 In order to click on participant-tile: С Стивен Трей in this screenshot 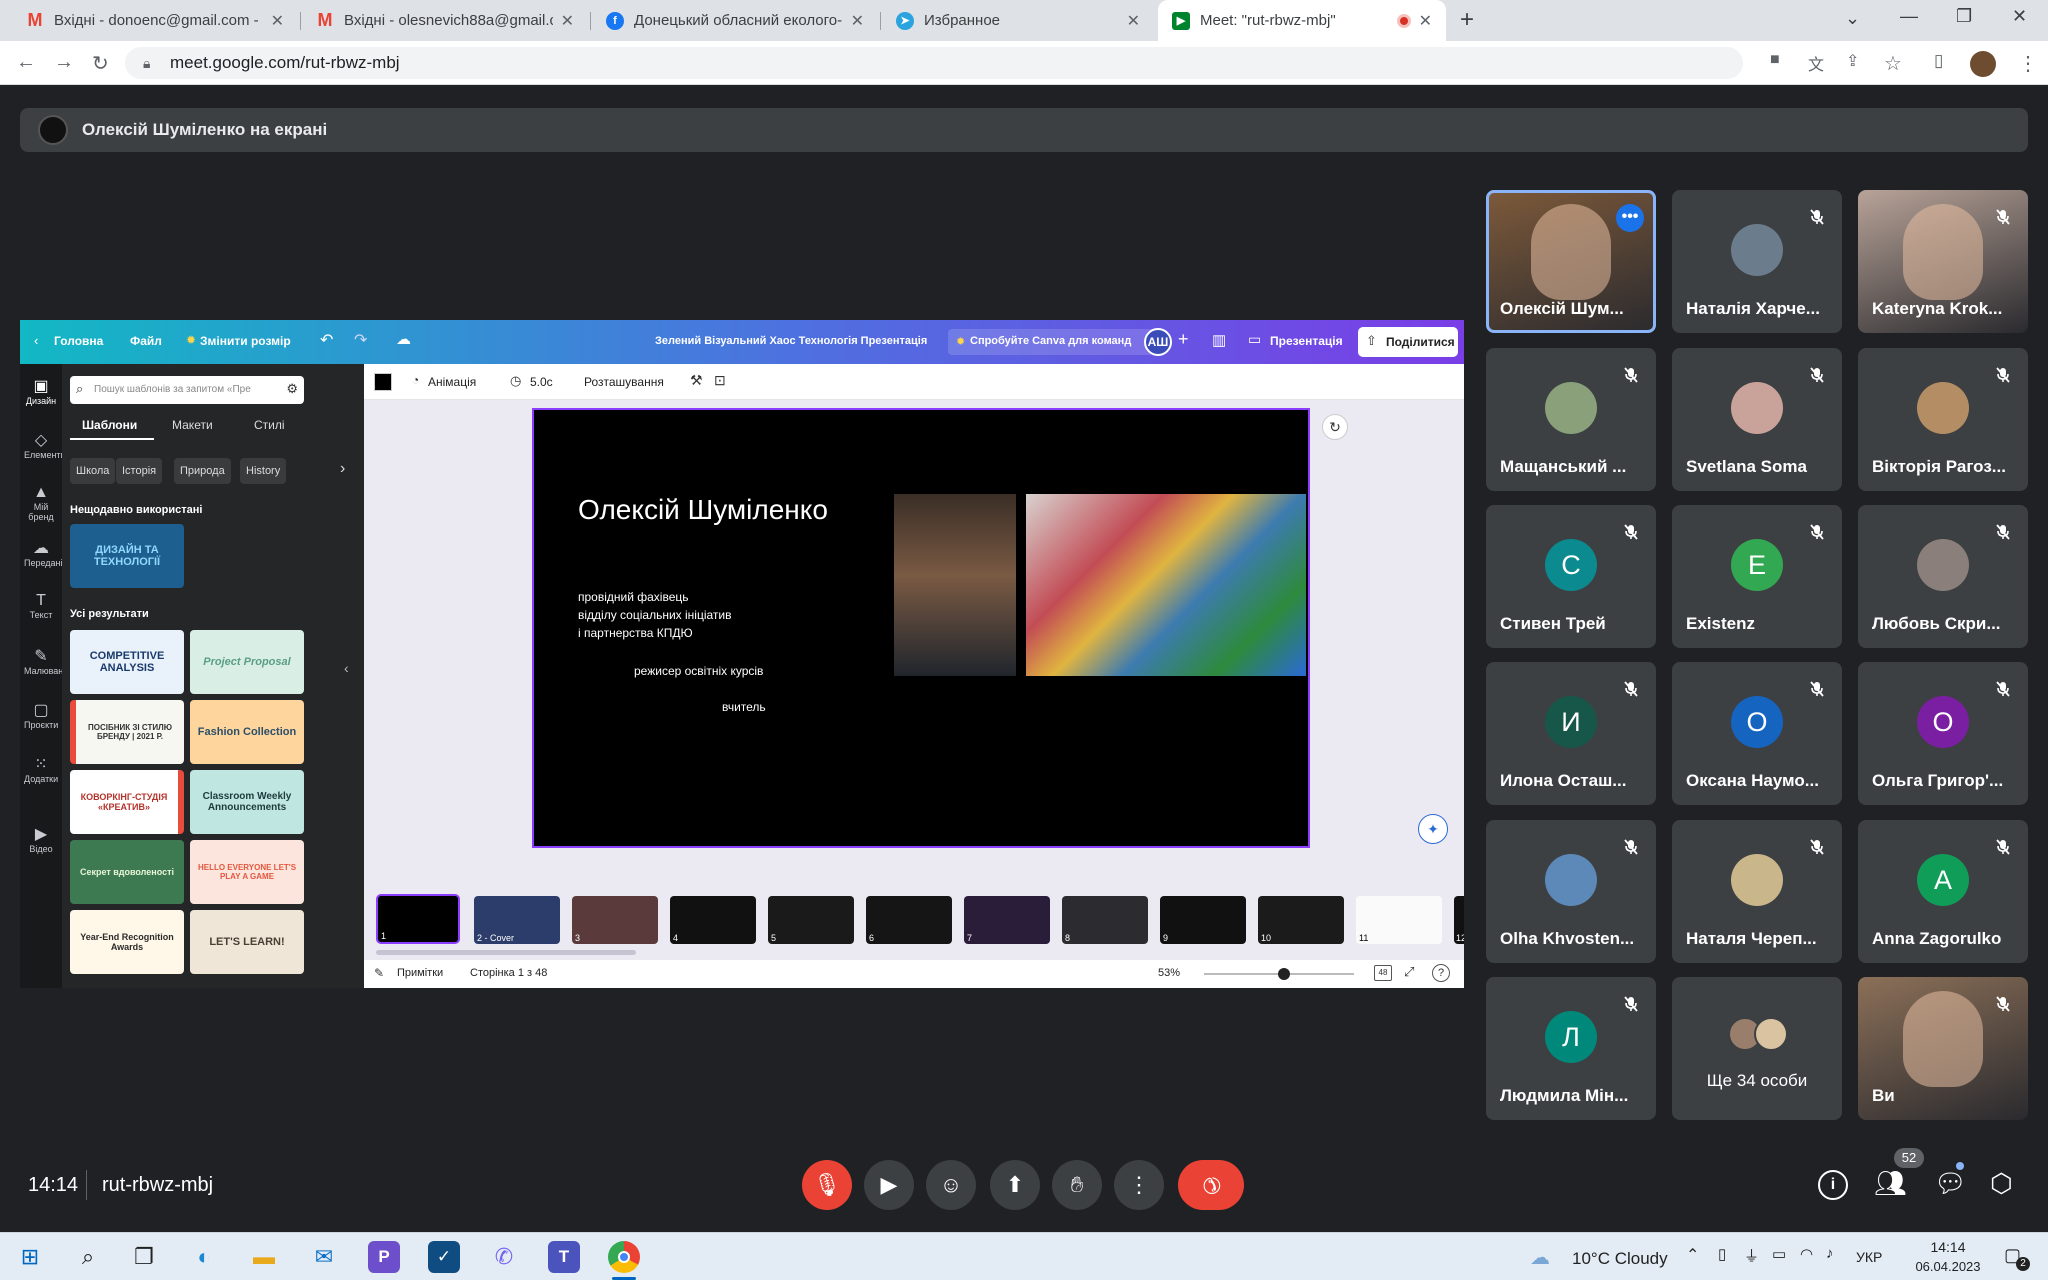, I will do `click(1571, 576)`.